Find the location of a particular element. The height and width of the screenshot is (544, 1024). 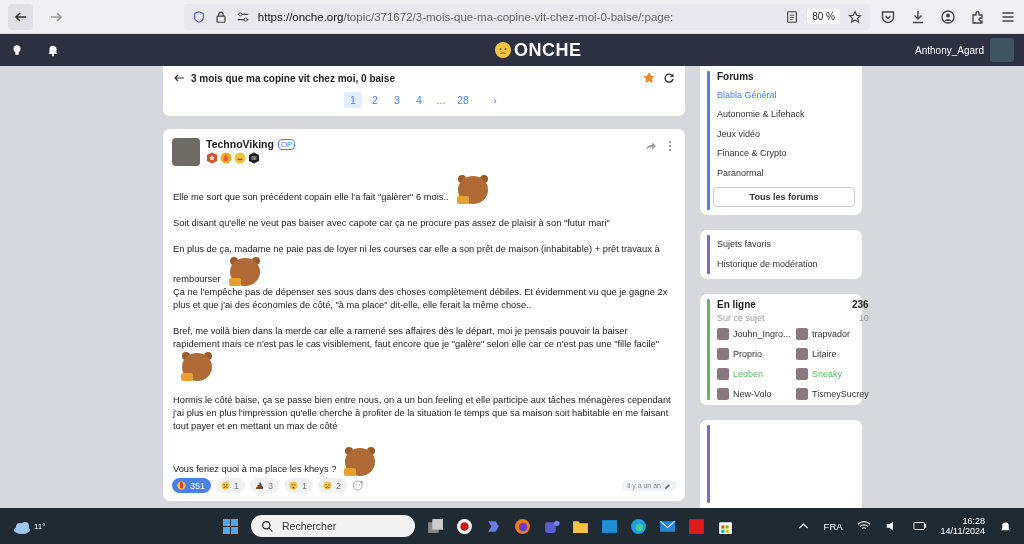

panel-title: Forums is located at coordinates (736, 77).